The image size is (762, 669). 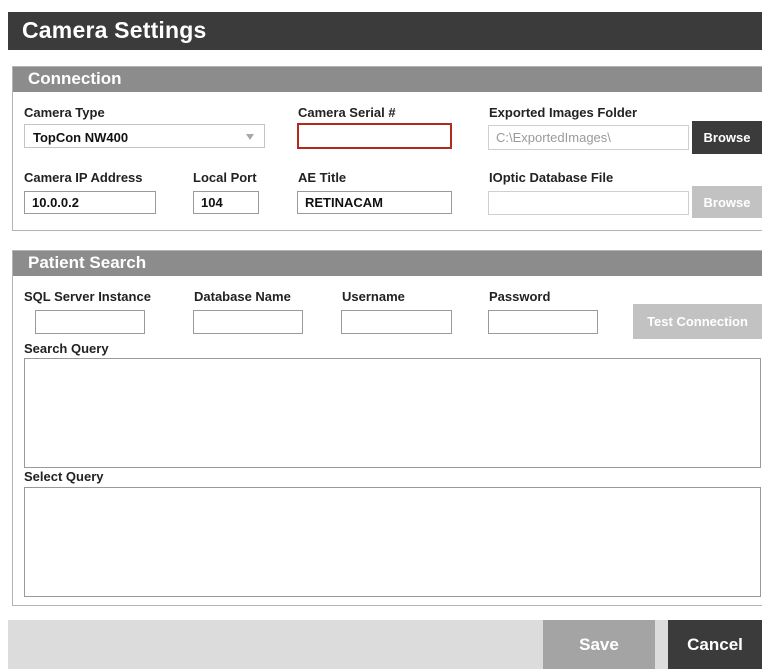 I want to click on camera-type-label: Camera Type, so click(x=64, y=112).